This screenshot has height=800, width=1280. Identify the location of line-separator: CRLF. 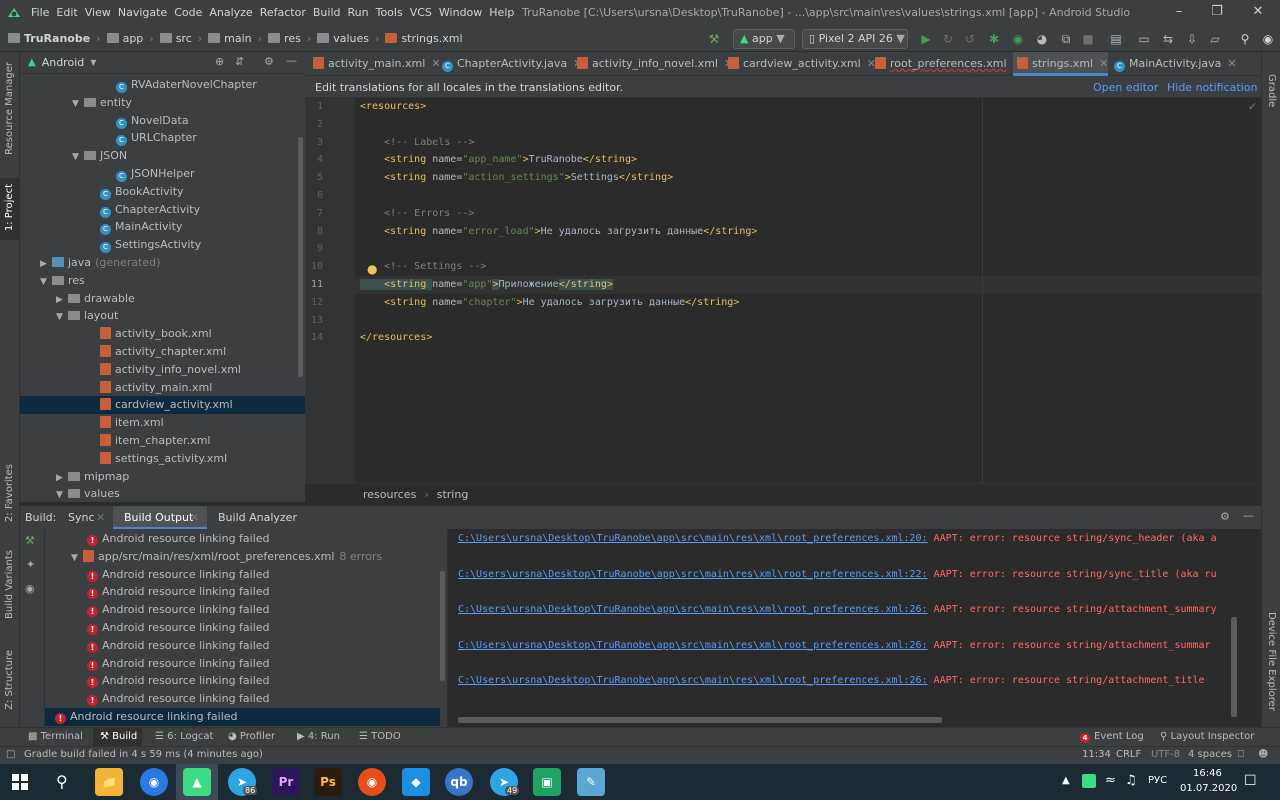
(1128, 754).